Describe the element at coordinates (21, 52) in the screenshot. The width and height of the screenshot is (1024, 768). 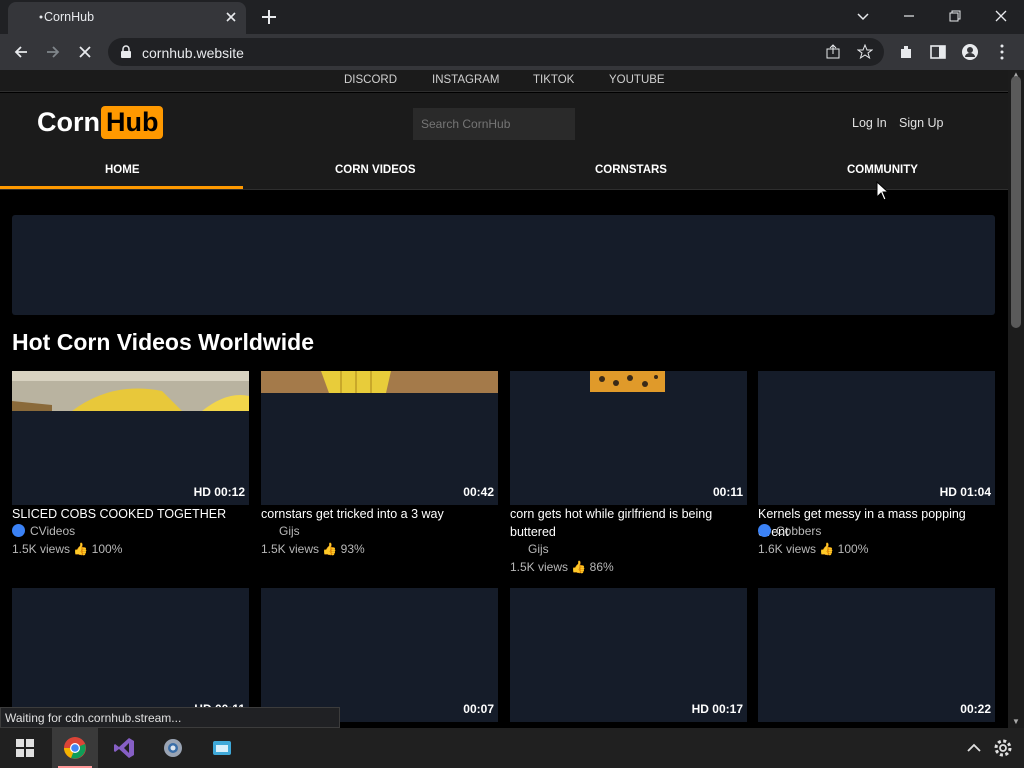
I see `back-icon` at that location.